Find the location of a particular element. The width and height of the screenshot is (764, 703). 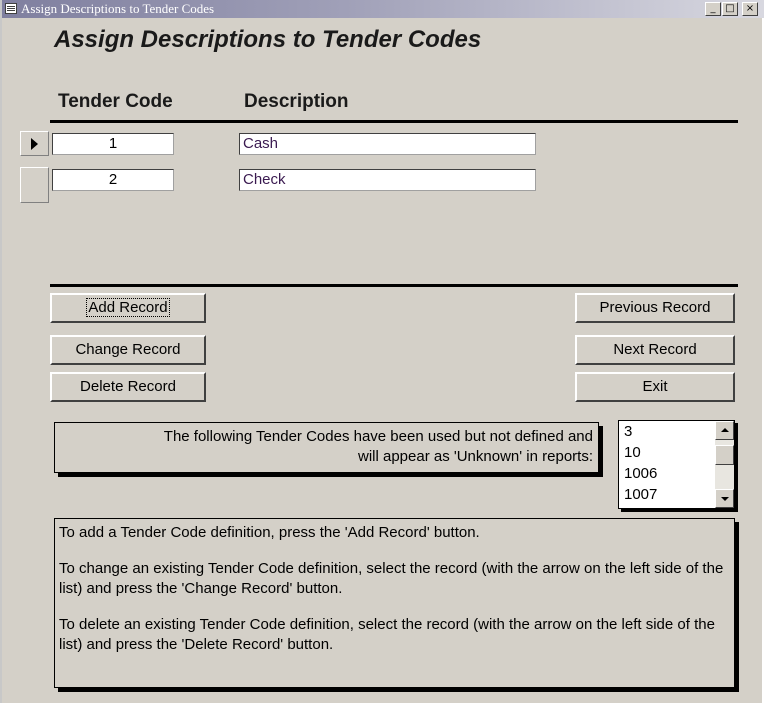

form-heading: Assign Descriptions to Tender Codes is located at coordinates (268, 39).